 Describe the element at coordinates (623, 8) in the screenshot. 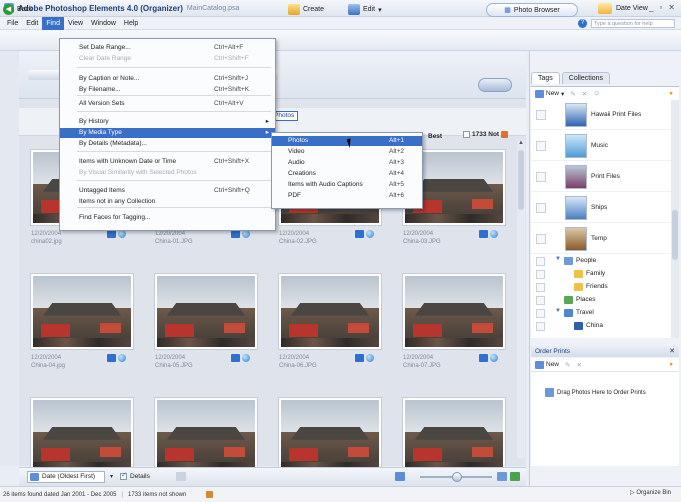

I see `date-view-button: Date View` at that location.